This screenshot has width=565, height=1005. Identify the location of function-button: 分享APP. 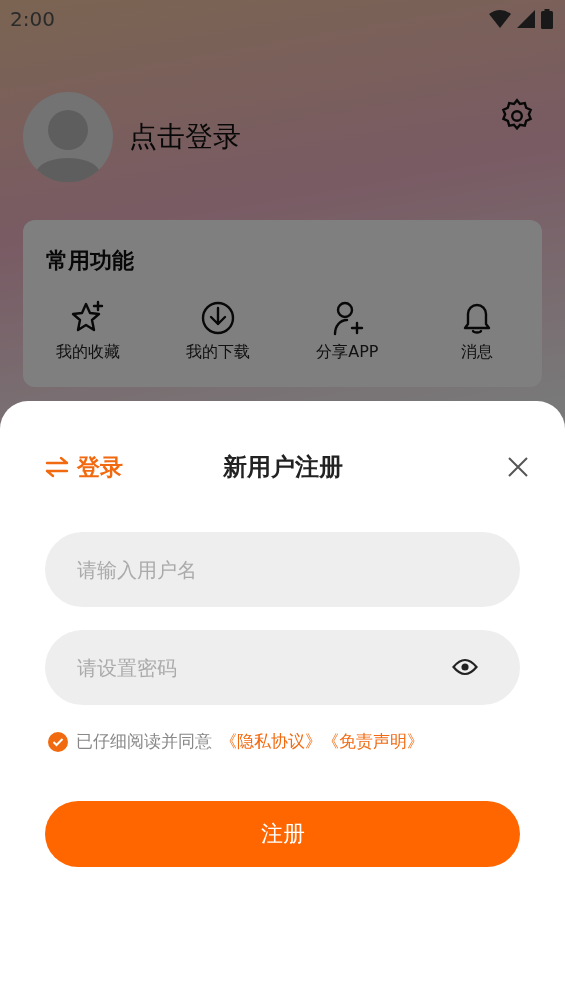
(347, 330).